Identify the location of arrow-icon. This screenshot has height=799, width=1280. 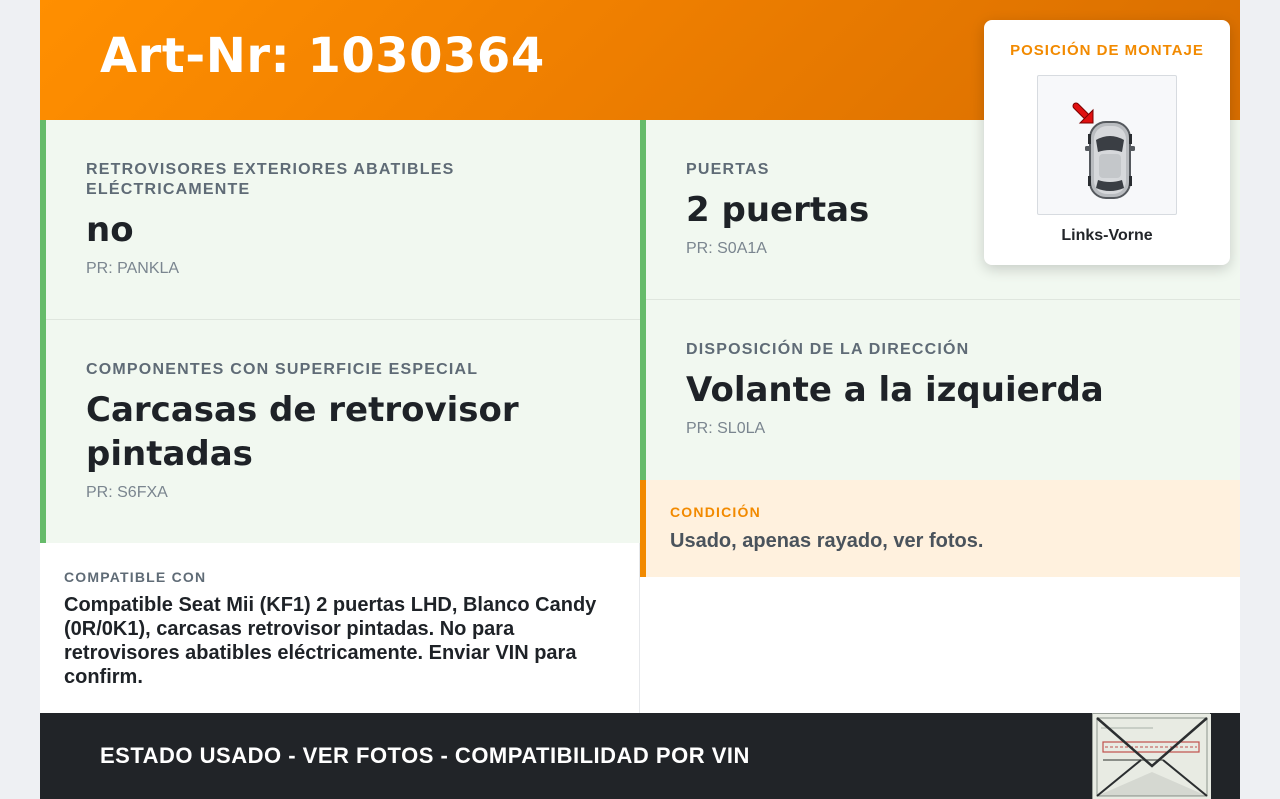
(1083, 113).